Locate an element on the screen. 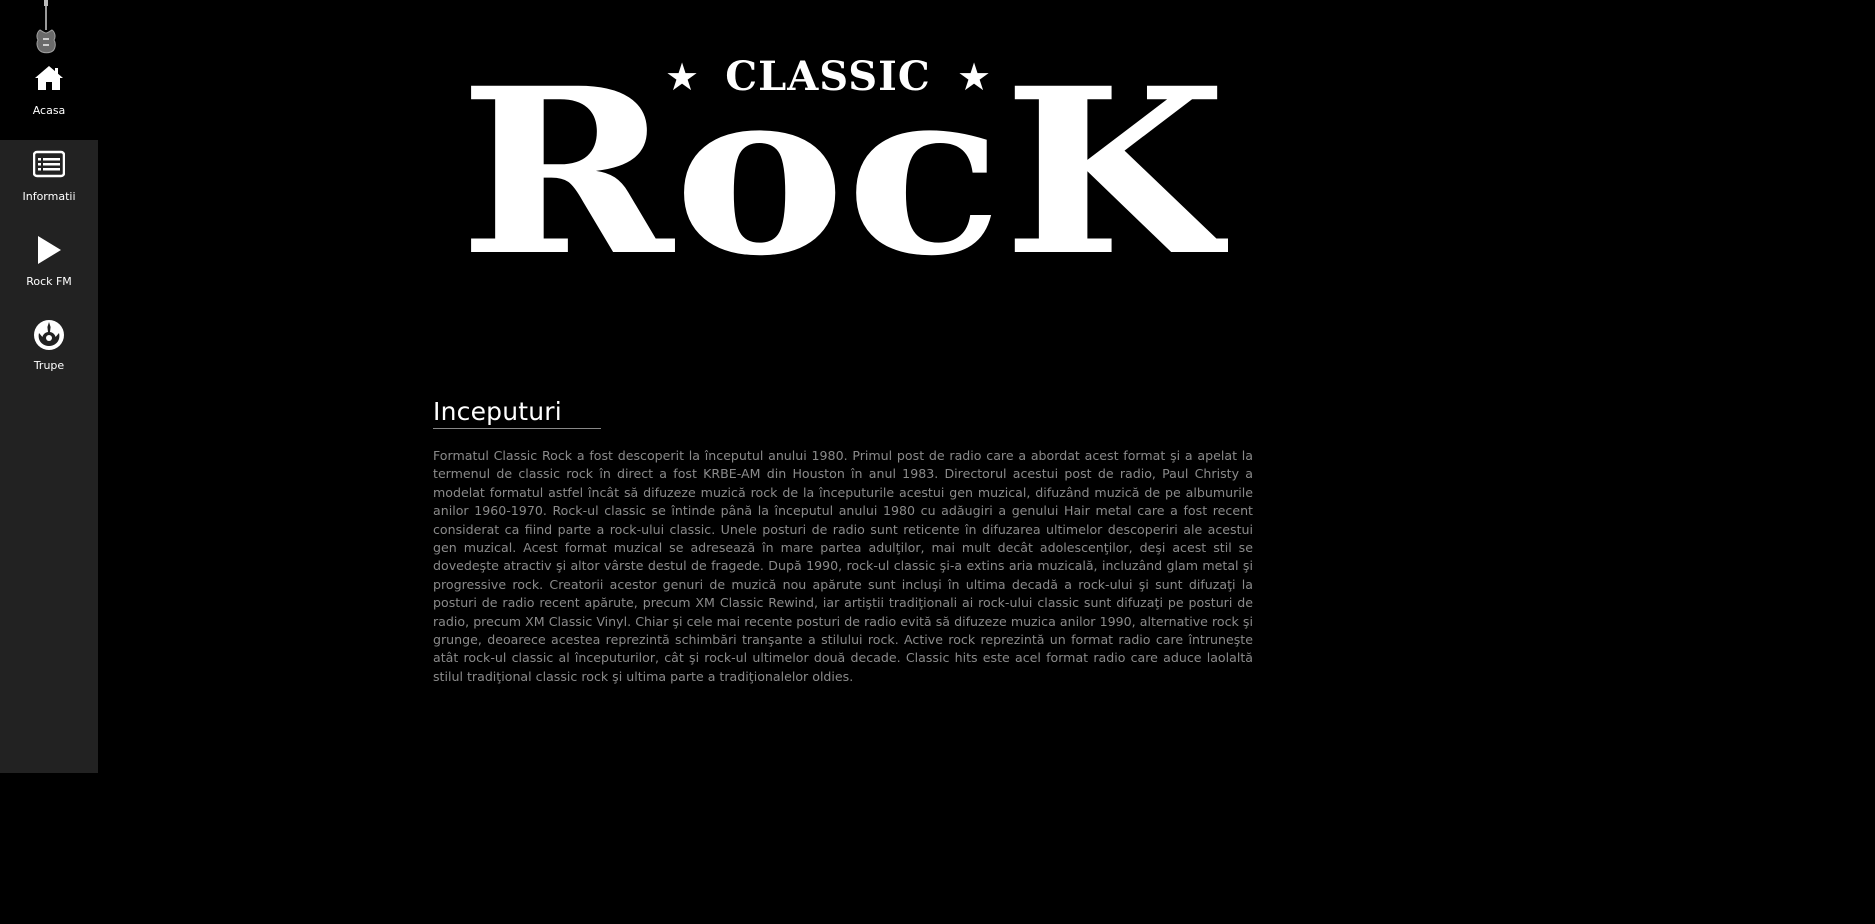  sidebar-item-label: Trupe is located at coordinates (49, 365).